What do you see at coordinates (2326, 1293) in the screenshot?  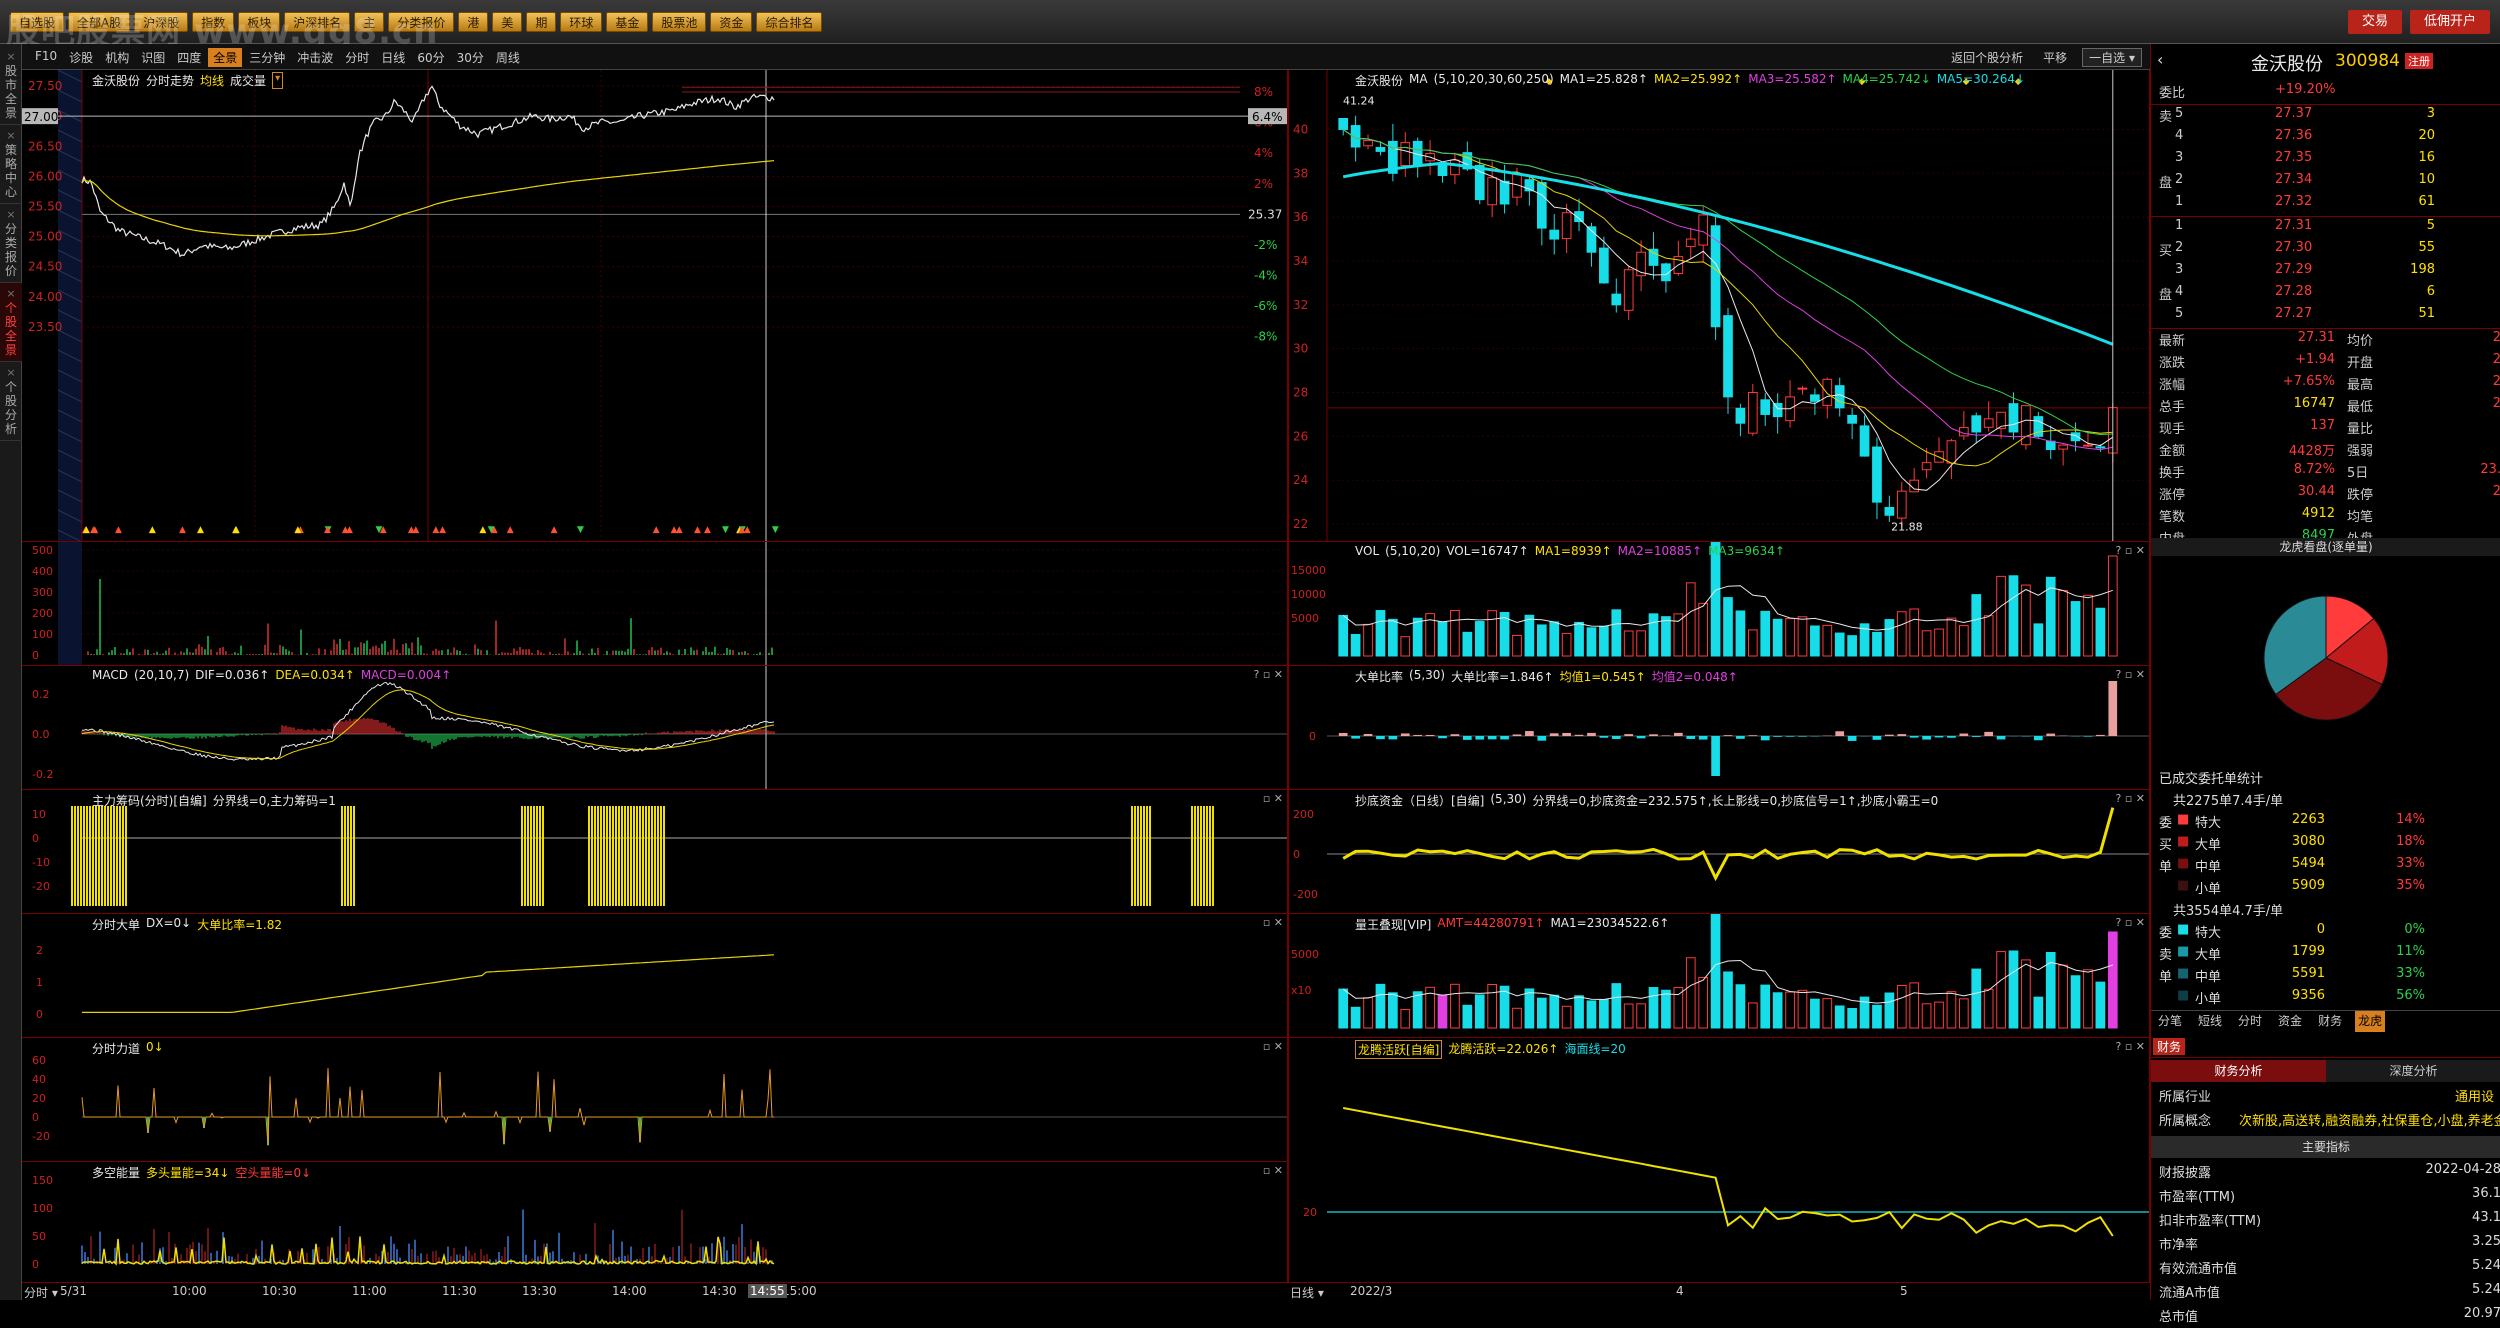 I see `finance-row: 流通A市值5.24` at bounding box center [2326, 1293].